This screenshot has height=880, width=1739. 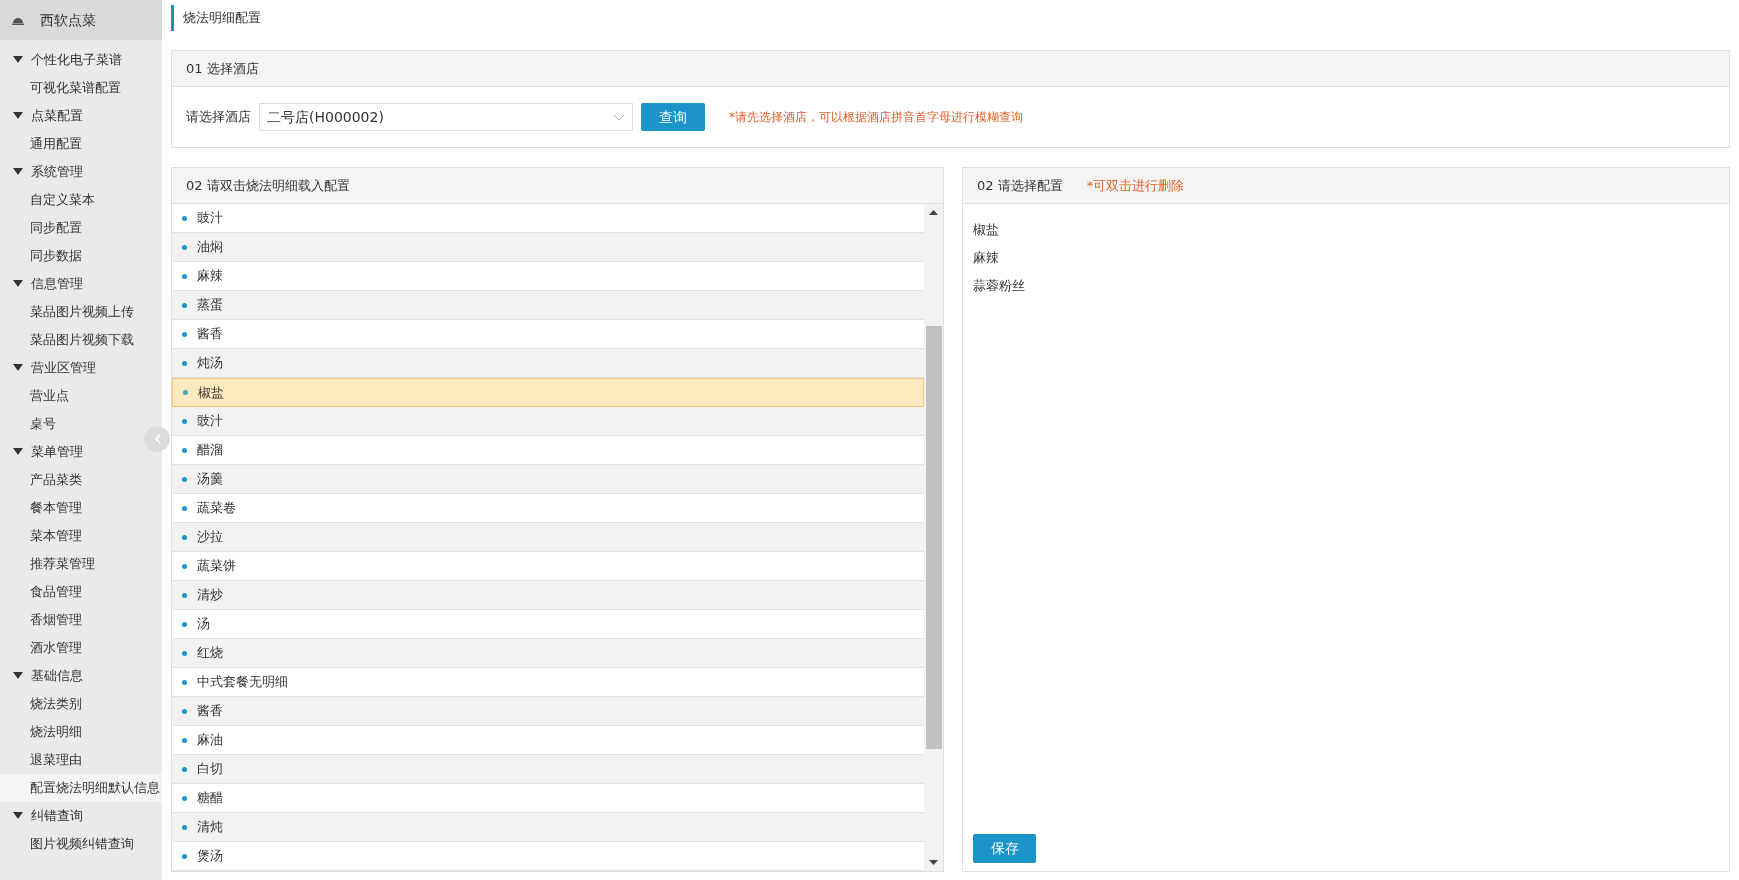 I want to click on menu-group: 基础信息, so click(x=43, y=676).